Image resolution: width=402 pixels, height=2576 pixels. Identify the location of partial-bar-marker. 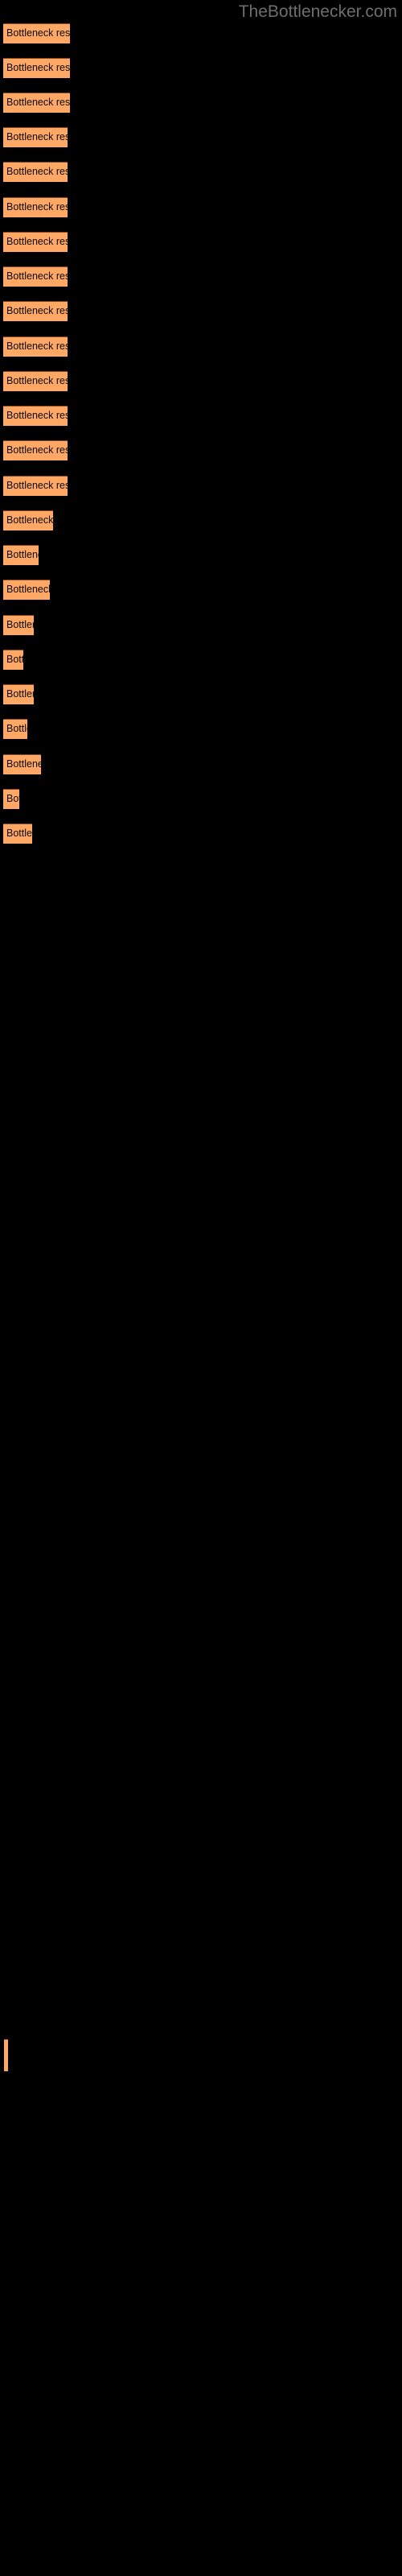
(6, 2055).